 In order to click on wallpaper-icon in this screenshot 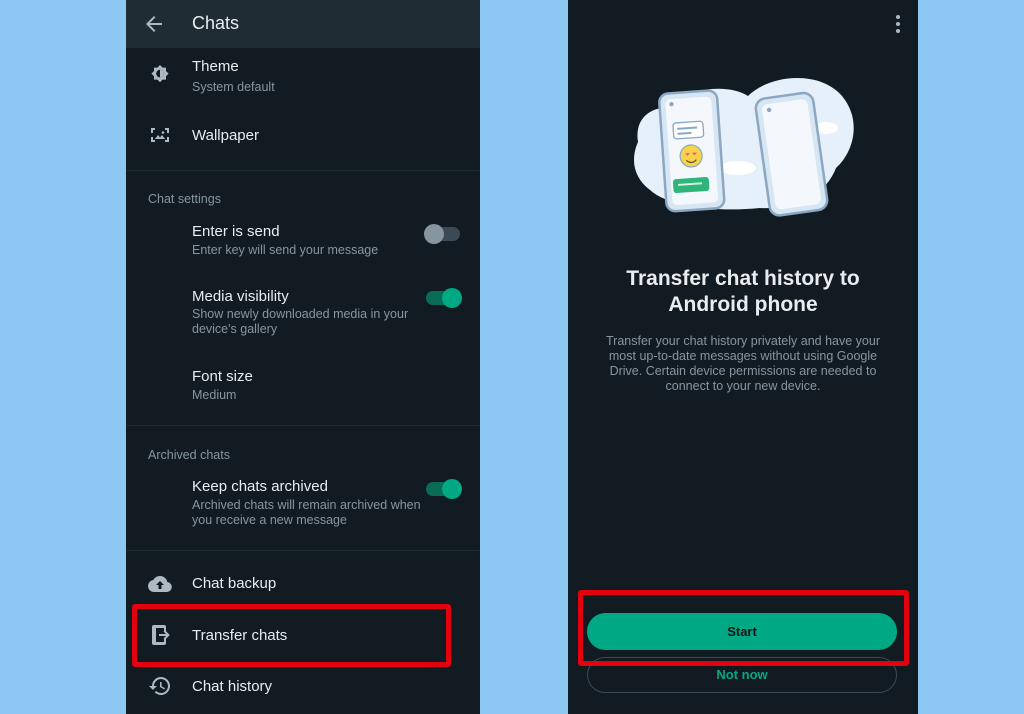, I will do `click(160, 135)`.